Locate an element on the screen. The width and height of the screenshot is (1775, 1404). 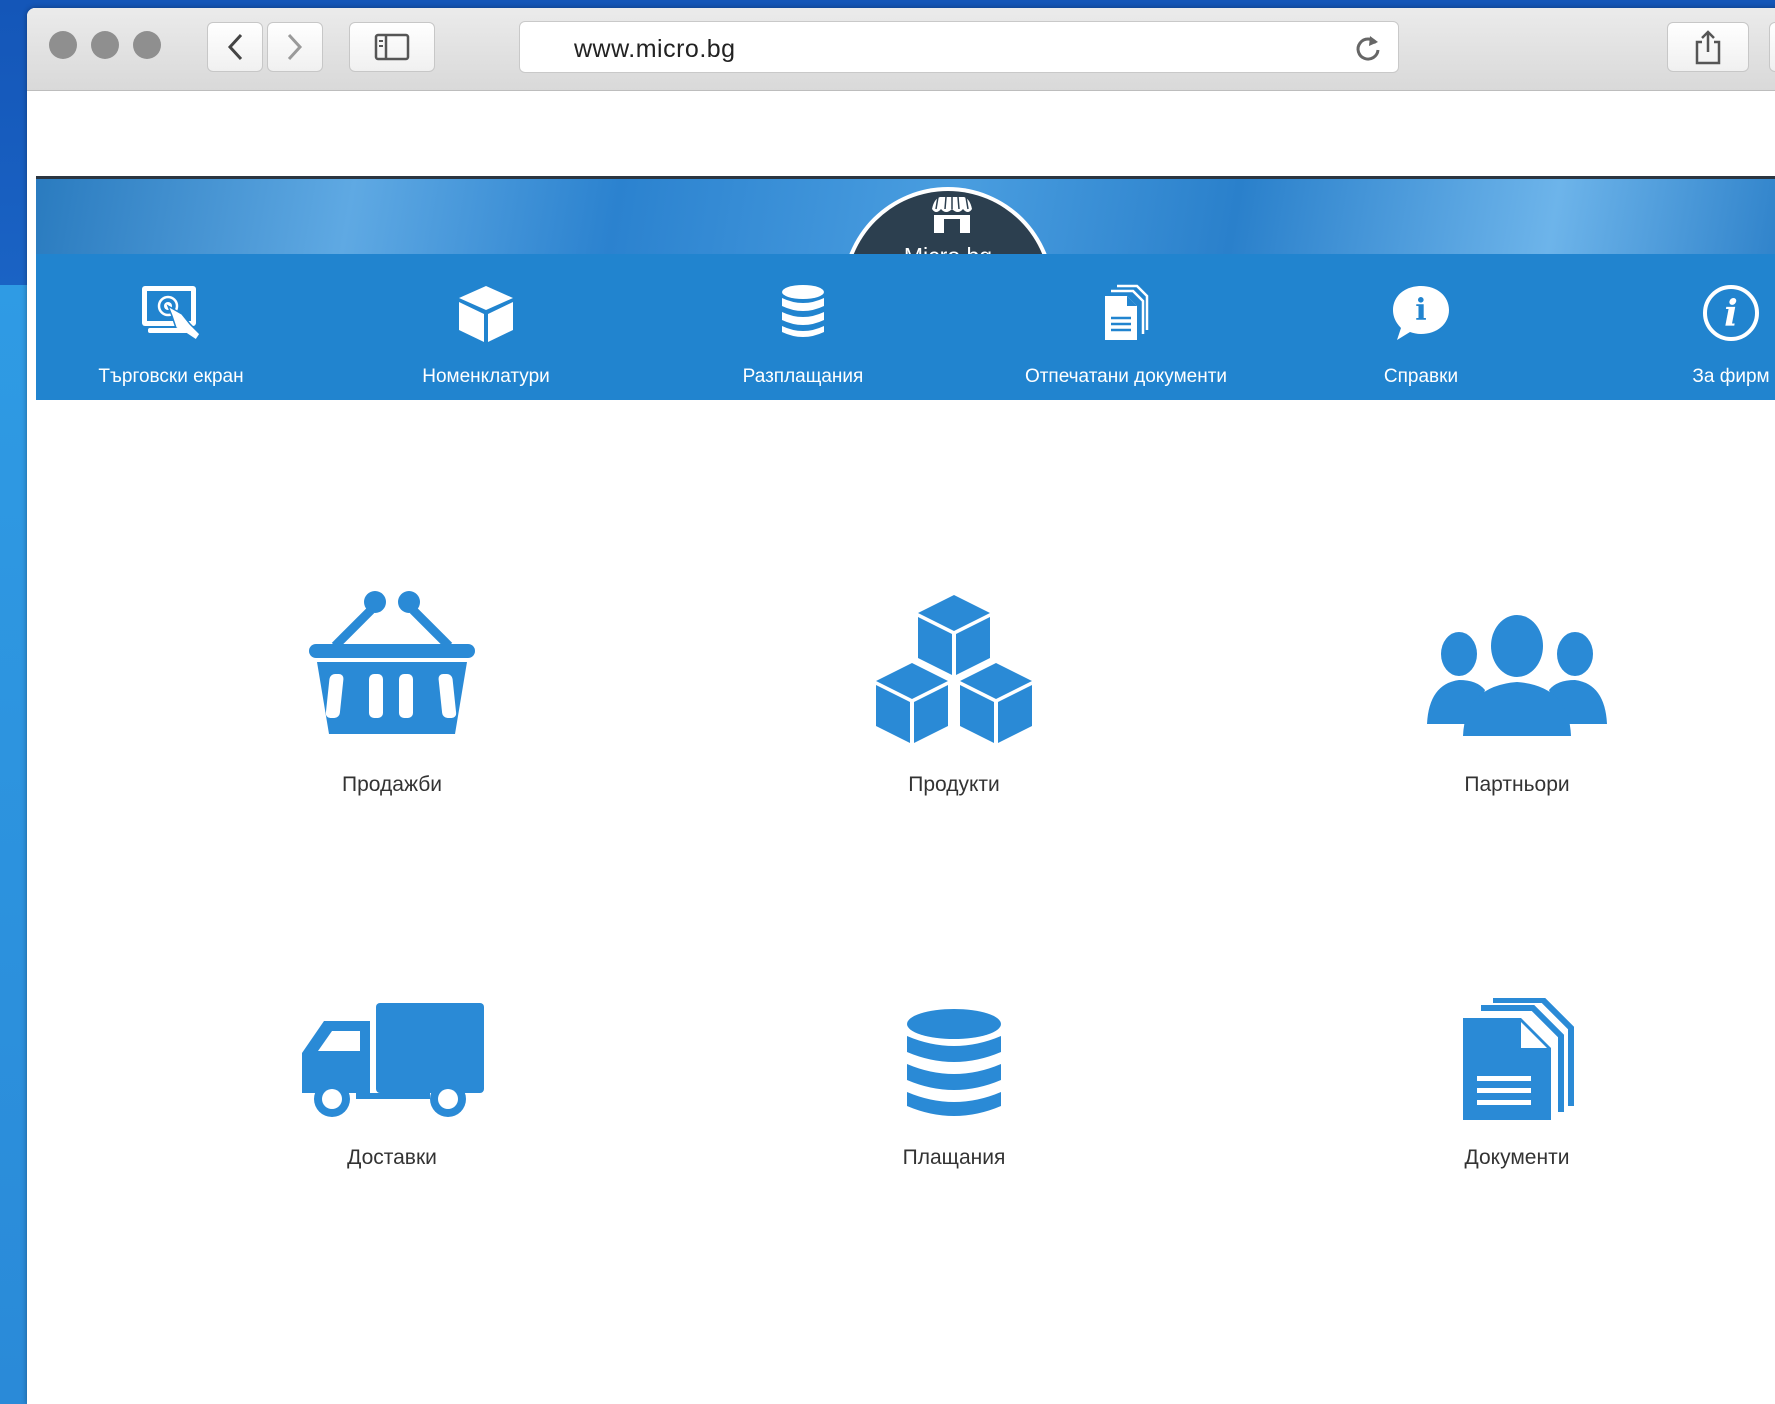
nav-label: Номенклатури is located at coordinates (486, 376).